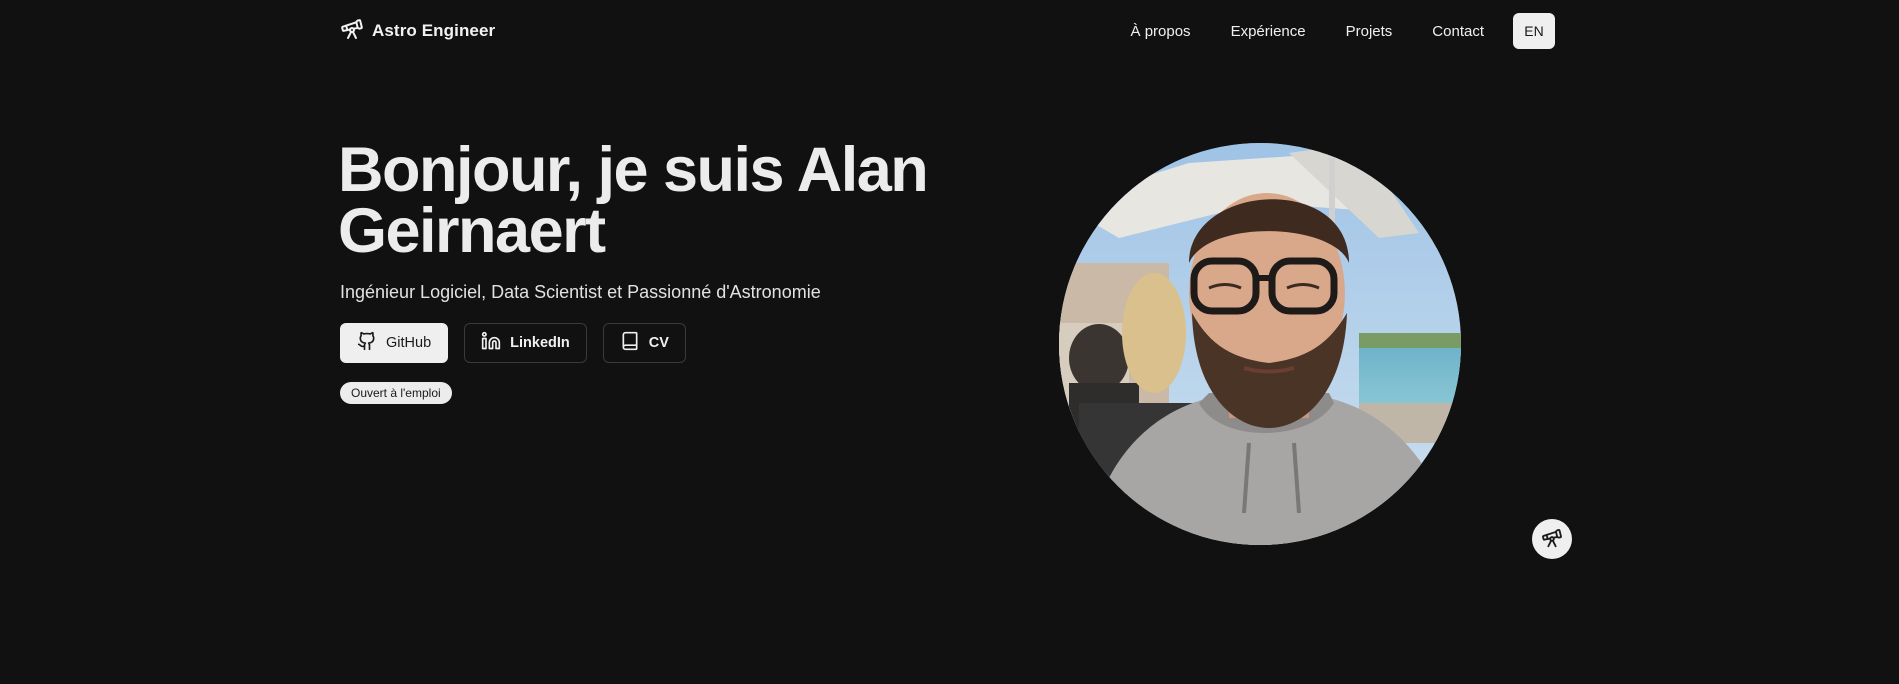  I want to click on linkedin-icon, so click(491, 343).